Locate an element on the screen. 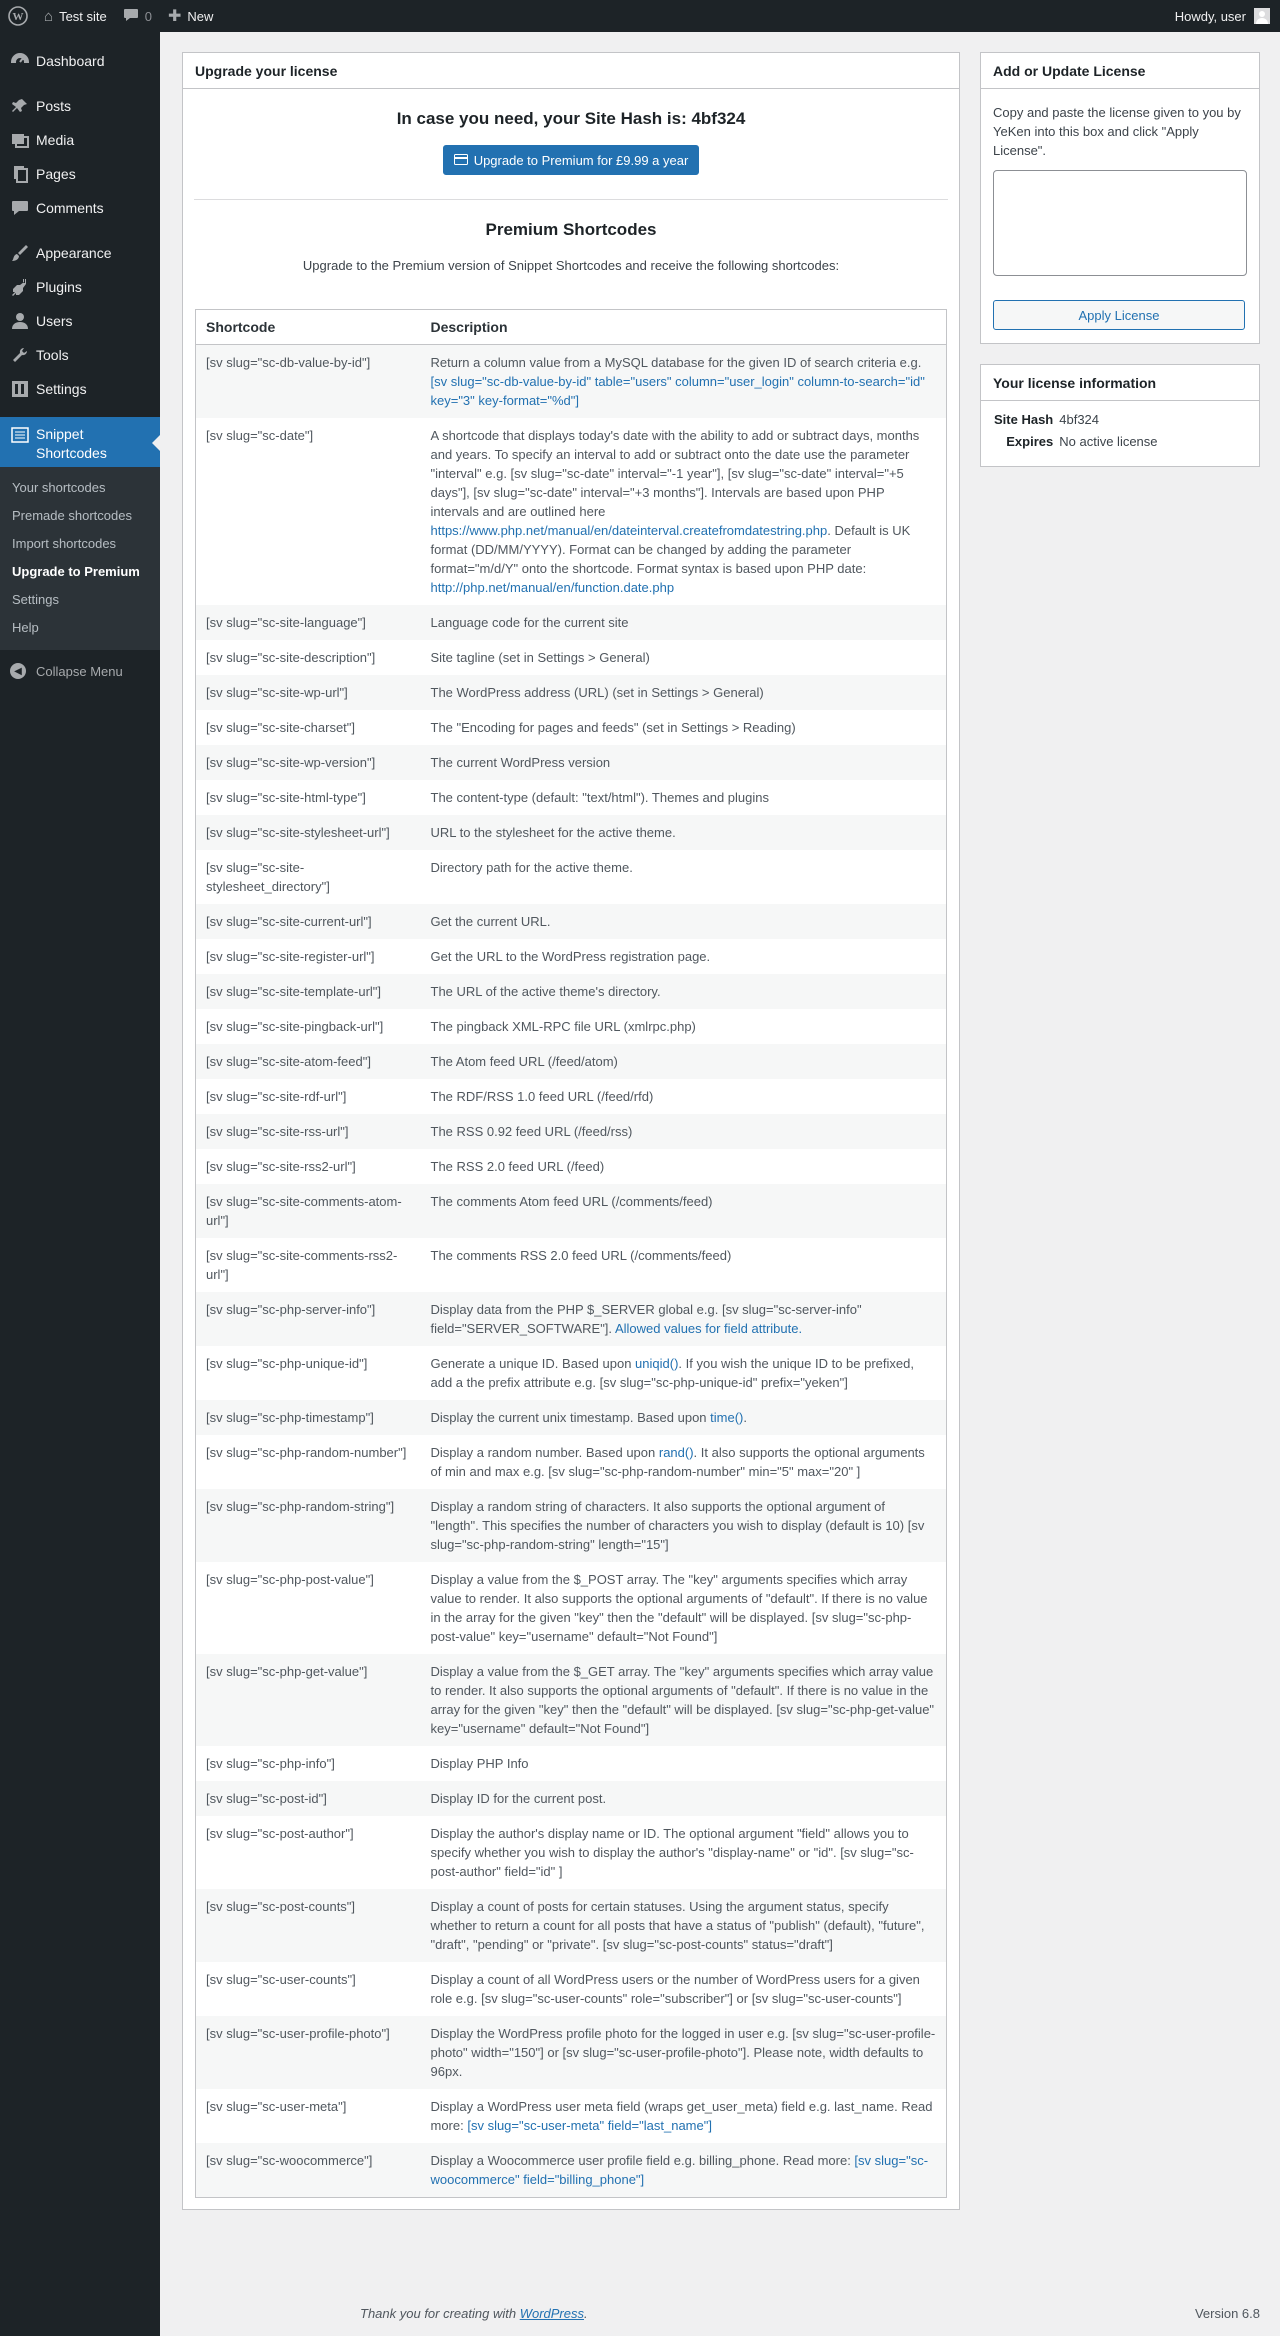 The image size is (1280, 2336). shortcode-cell: [sv slug="sc-post-counts"] is located at coordinates (281, 1906).